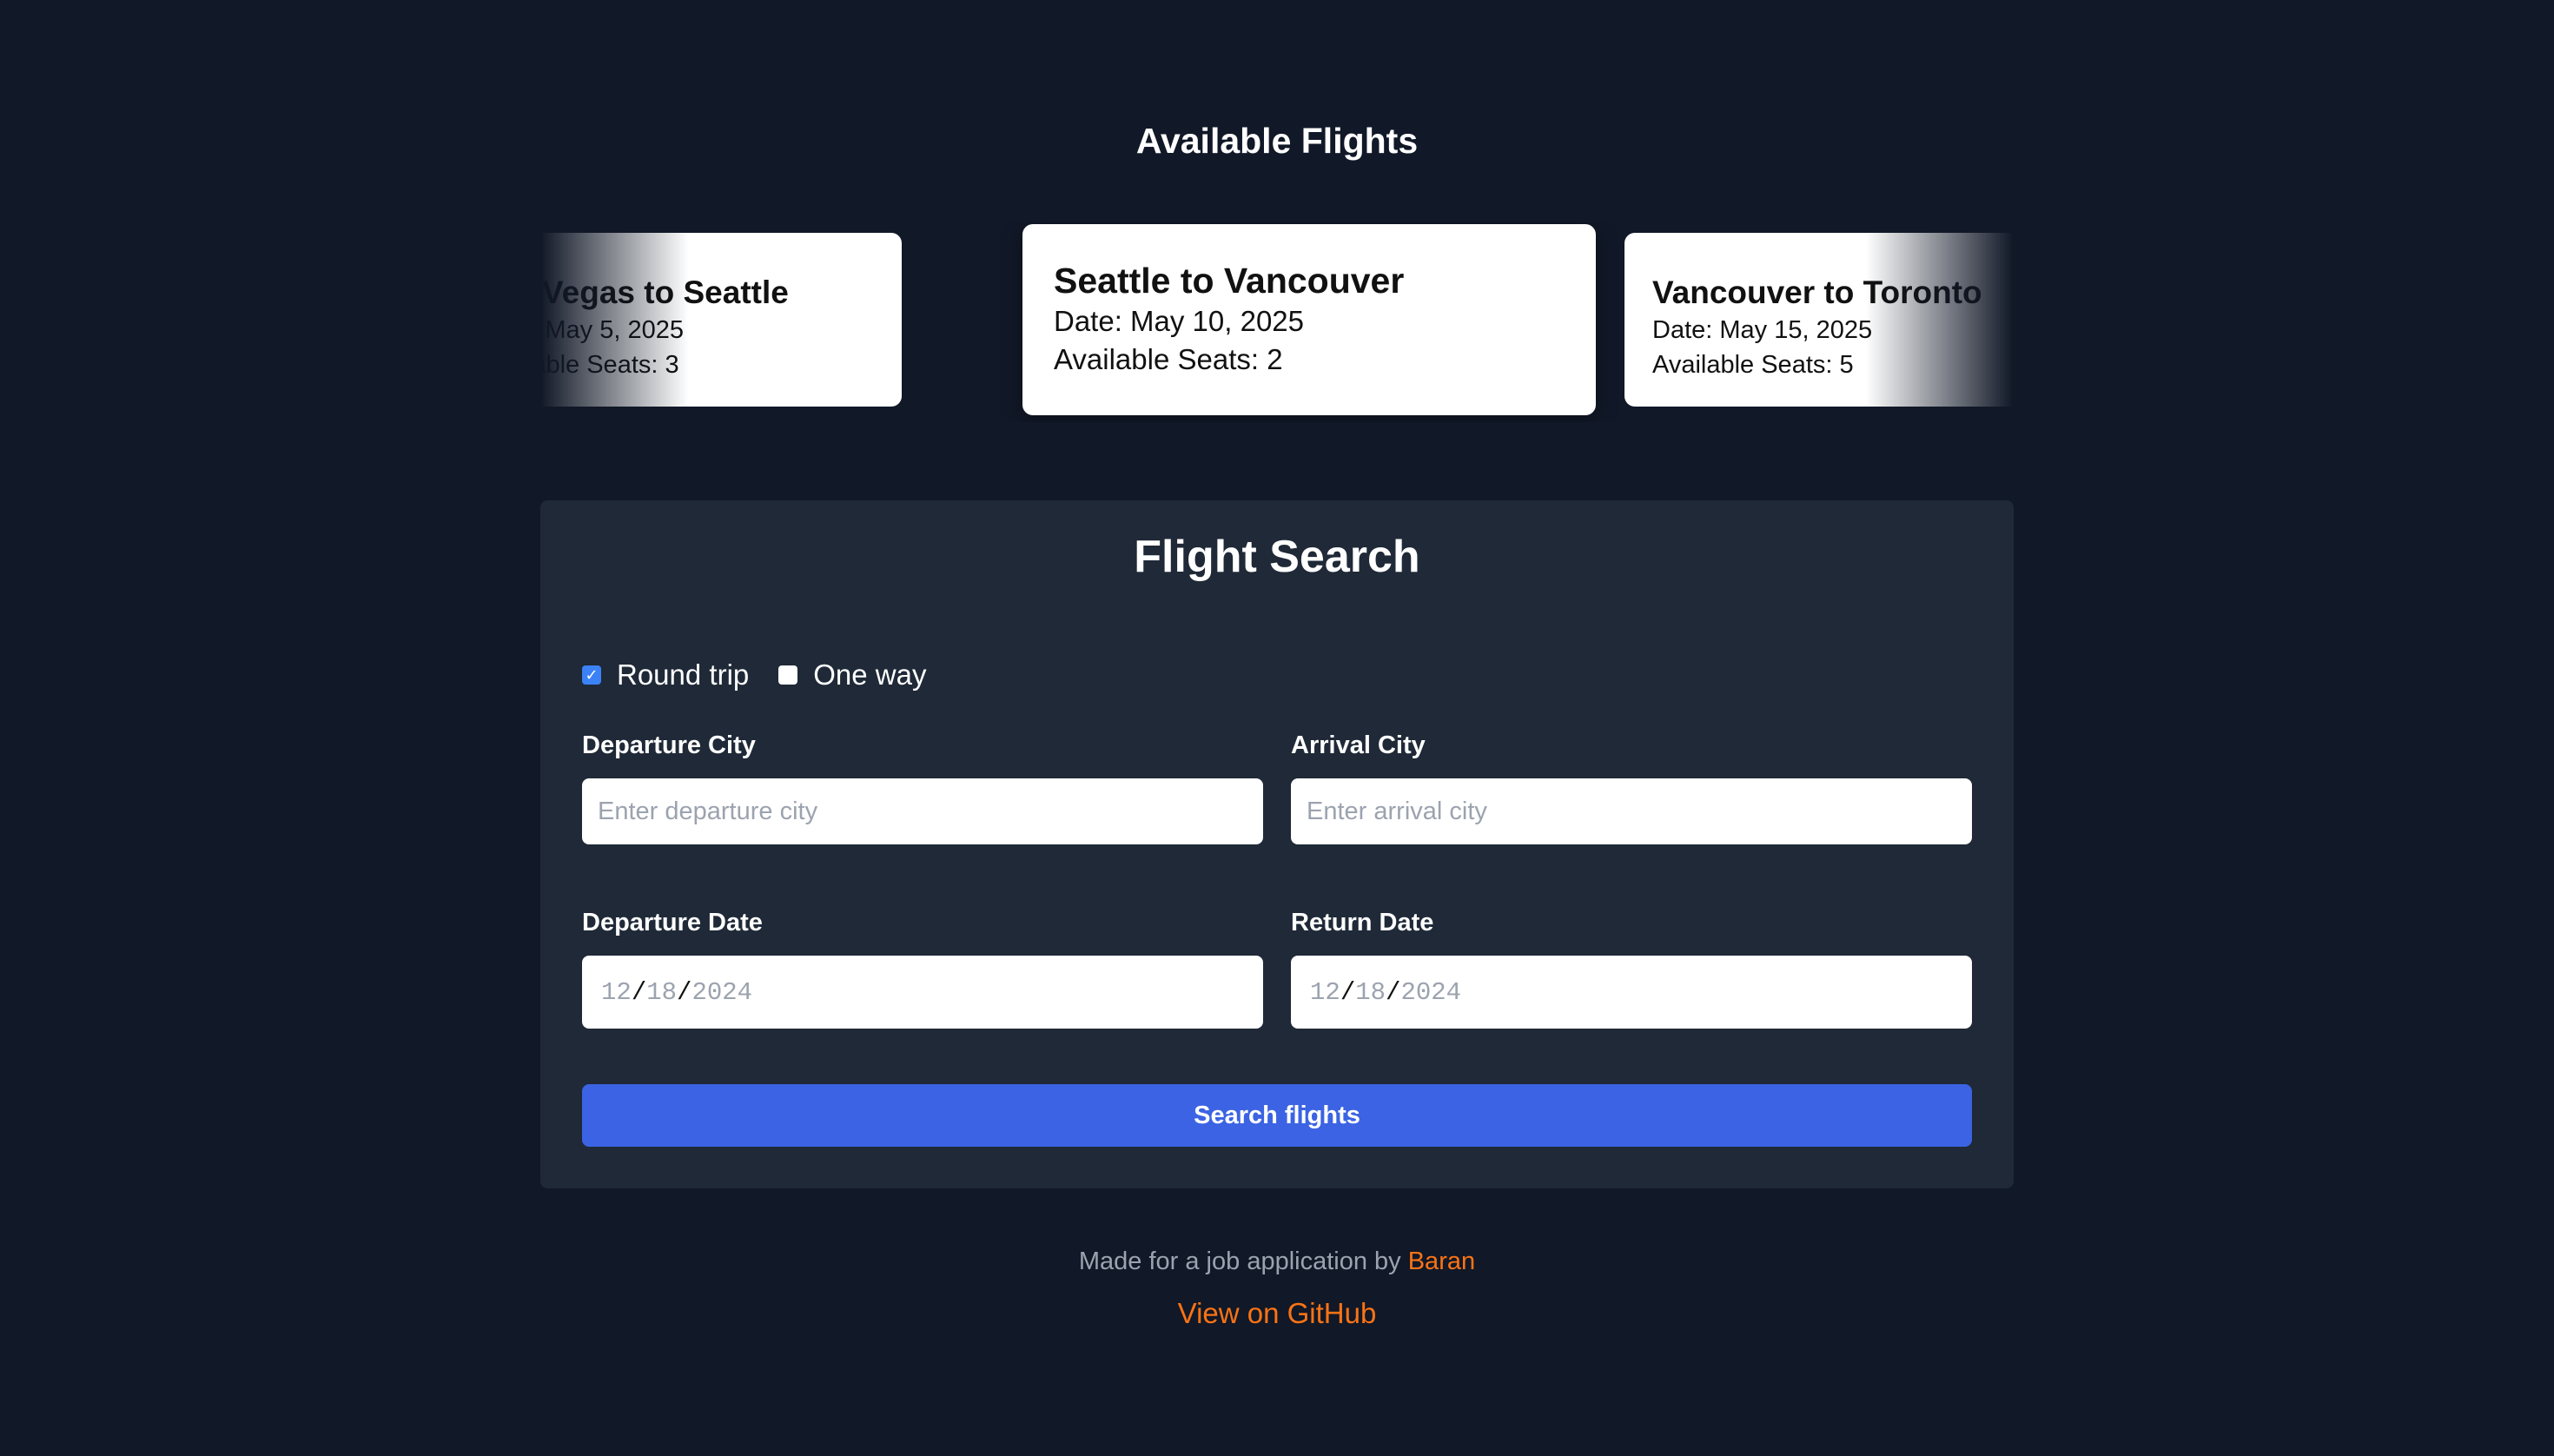  What do you see at coordinates (1441, 1261) in the screenshot?
I see `author-link: Baran` at bounding box center [1441, 1261].